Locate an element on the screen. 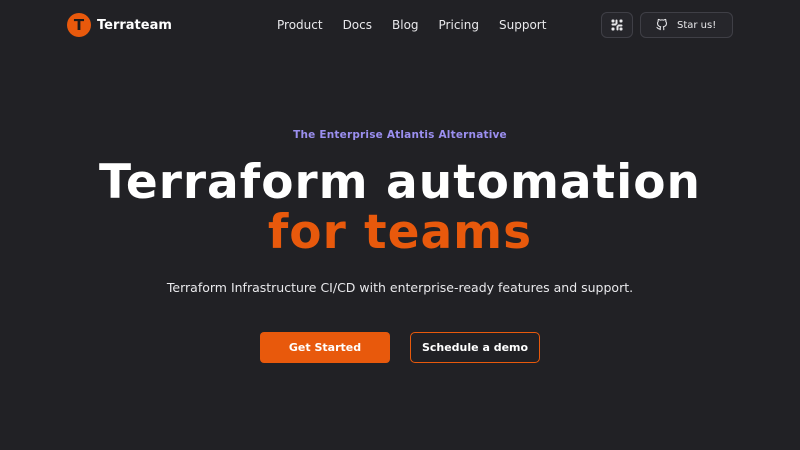 This screenshot has height=450, width=800. brand-name: Terrateam is located at coordinates (134, 25).